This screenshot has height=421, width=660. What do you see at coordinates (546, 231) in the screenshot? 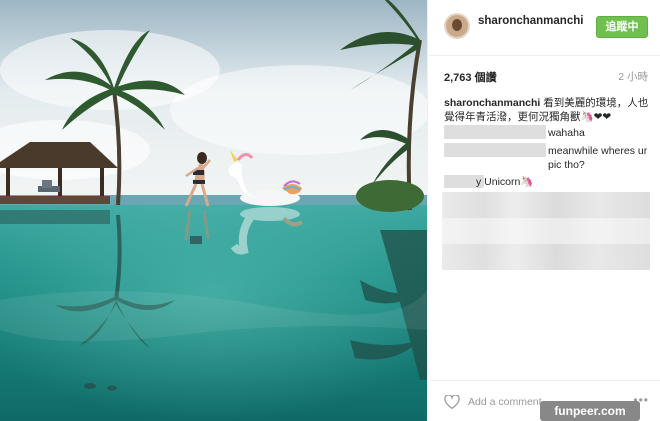
I see `blurred-comments` at bounding box center [546, 231].